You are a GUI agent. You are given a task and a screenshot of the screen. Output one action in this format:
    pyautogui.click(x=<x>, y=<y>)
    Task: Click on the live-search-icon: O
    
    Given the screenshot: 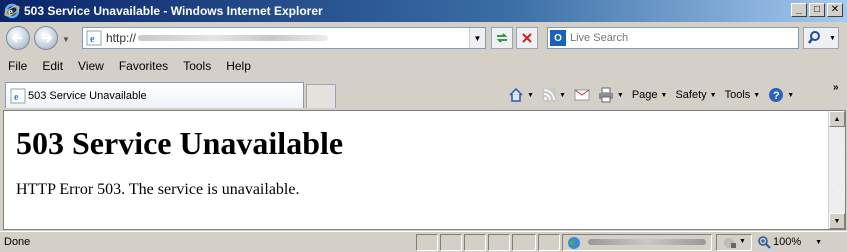 What is the action you would take?
    pyautogui.click(x=558, y=38)
    